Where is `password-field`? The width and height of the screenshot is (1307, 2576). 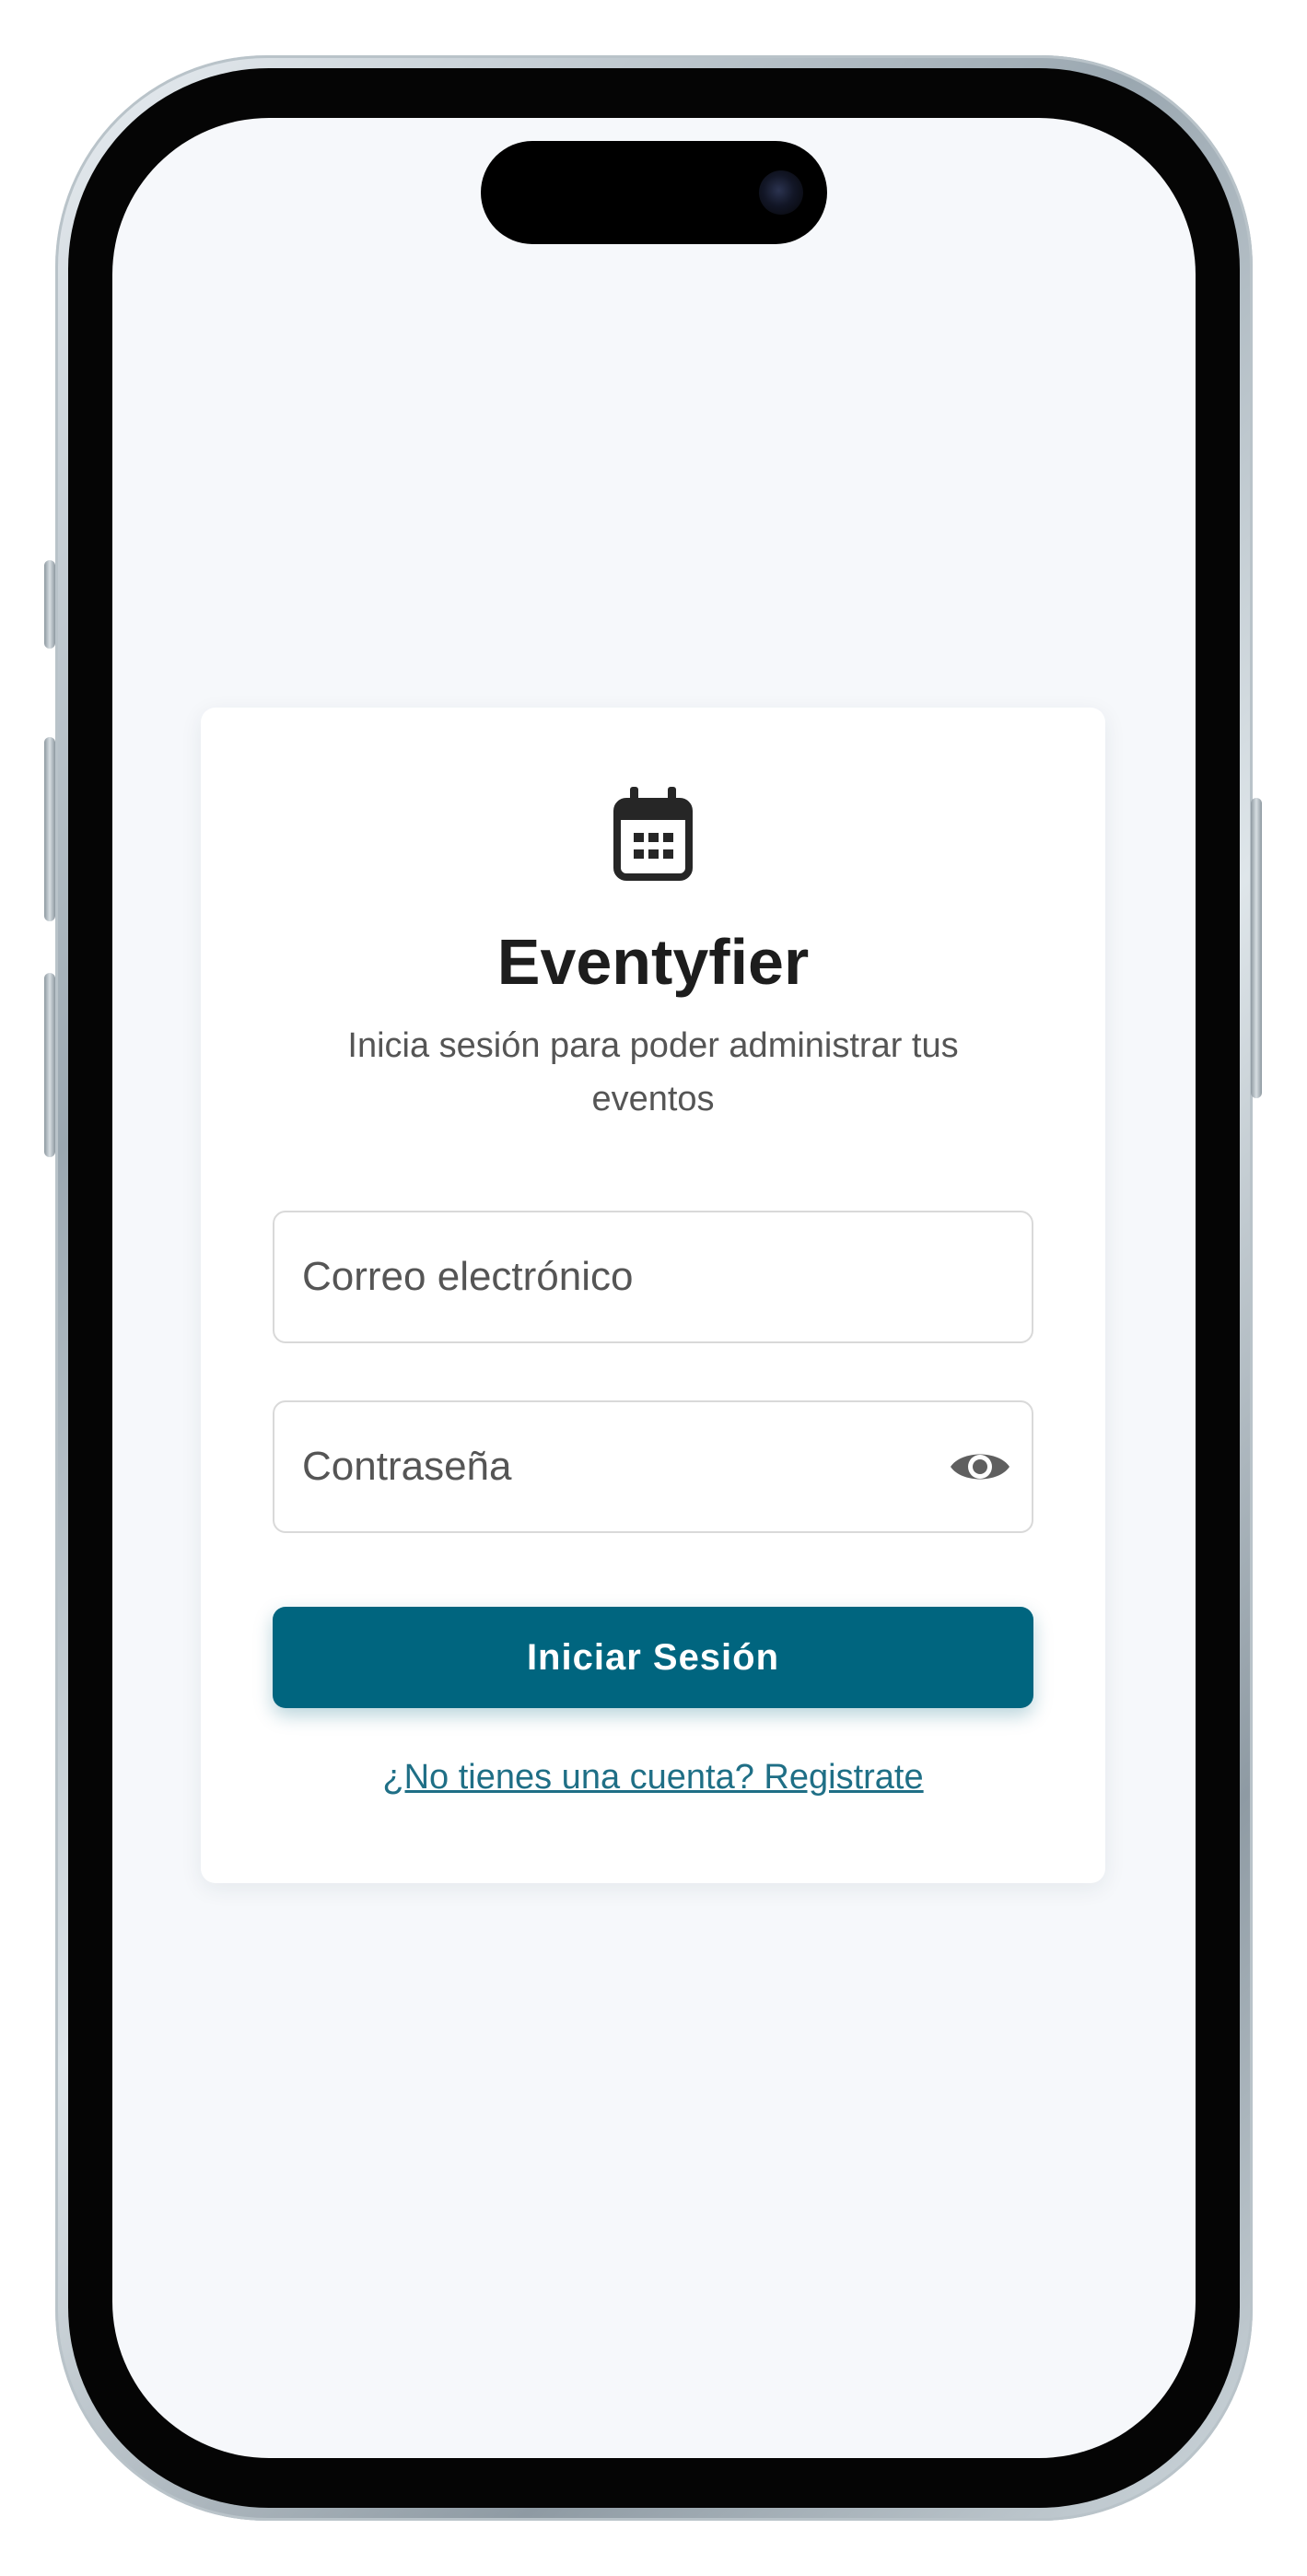 password-field is located at coordinates (653, 1466).